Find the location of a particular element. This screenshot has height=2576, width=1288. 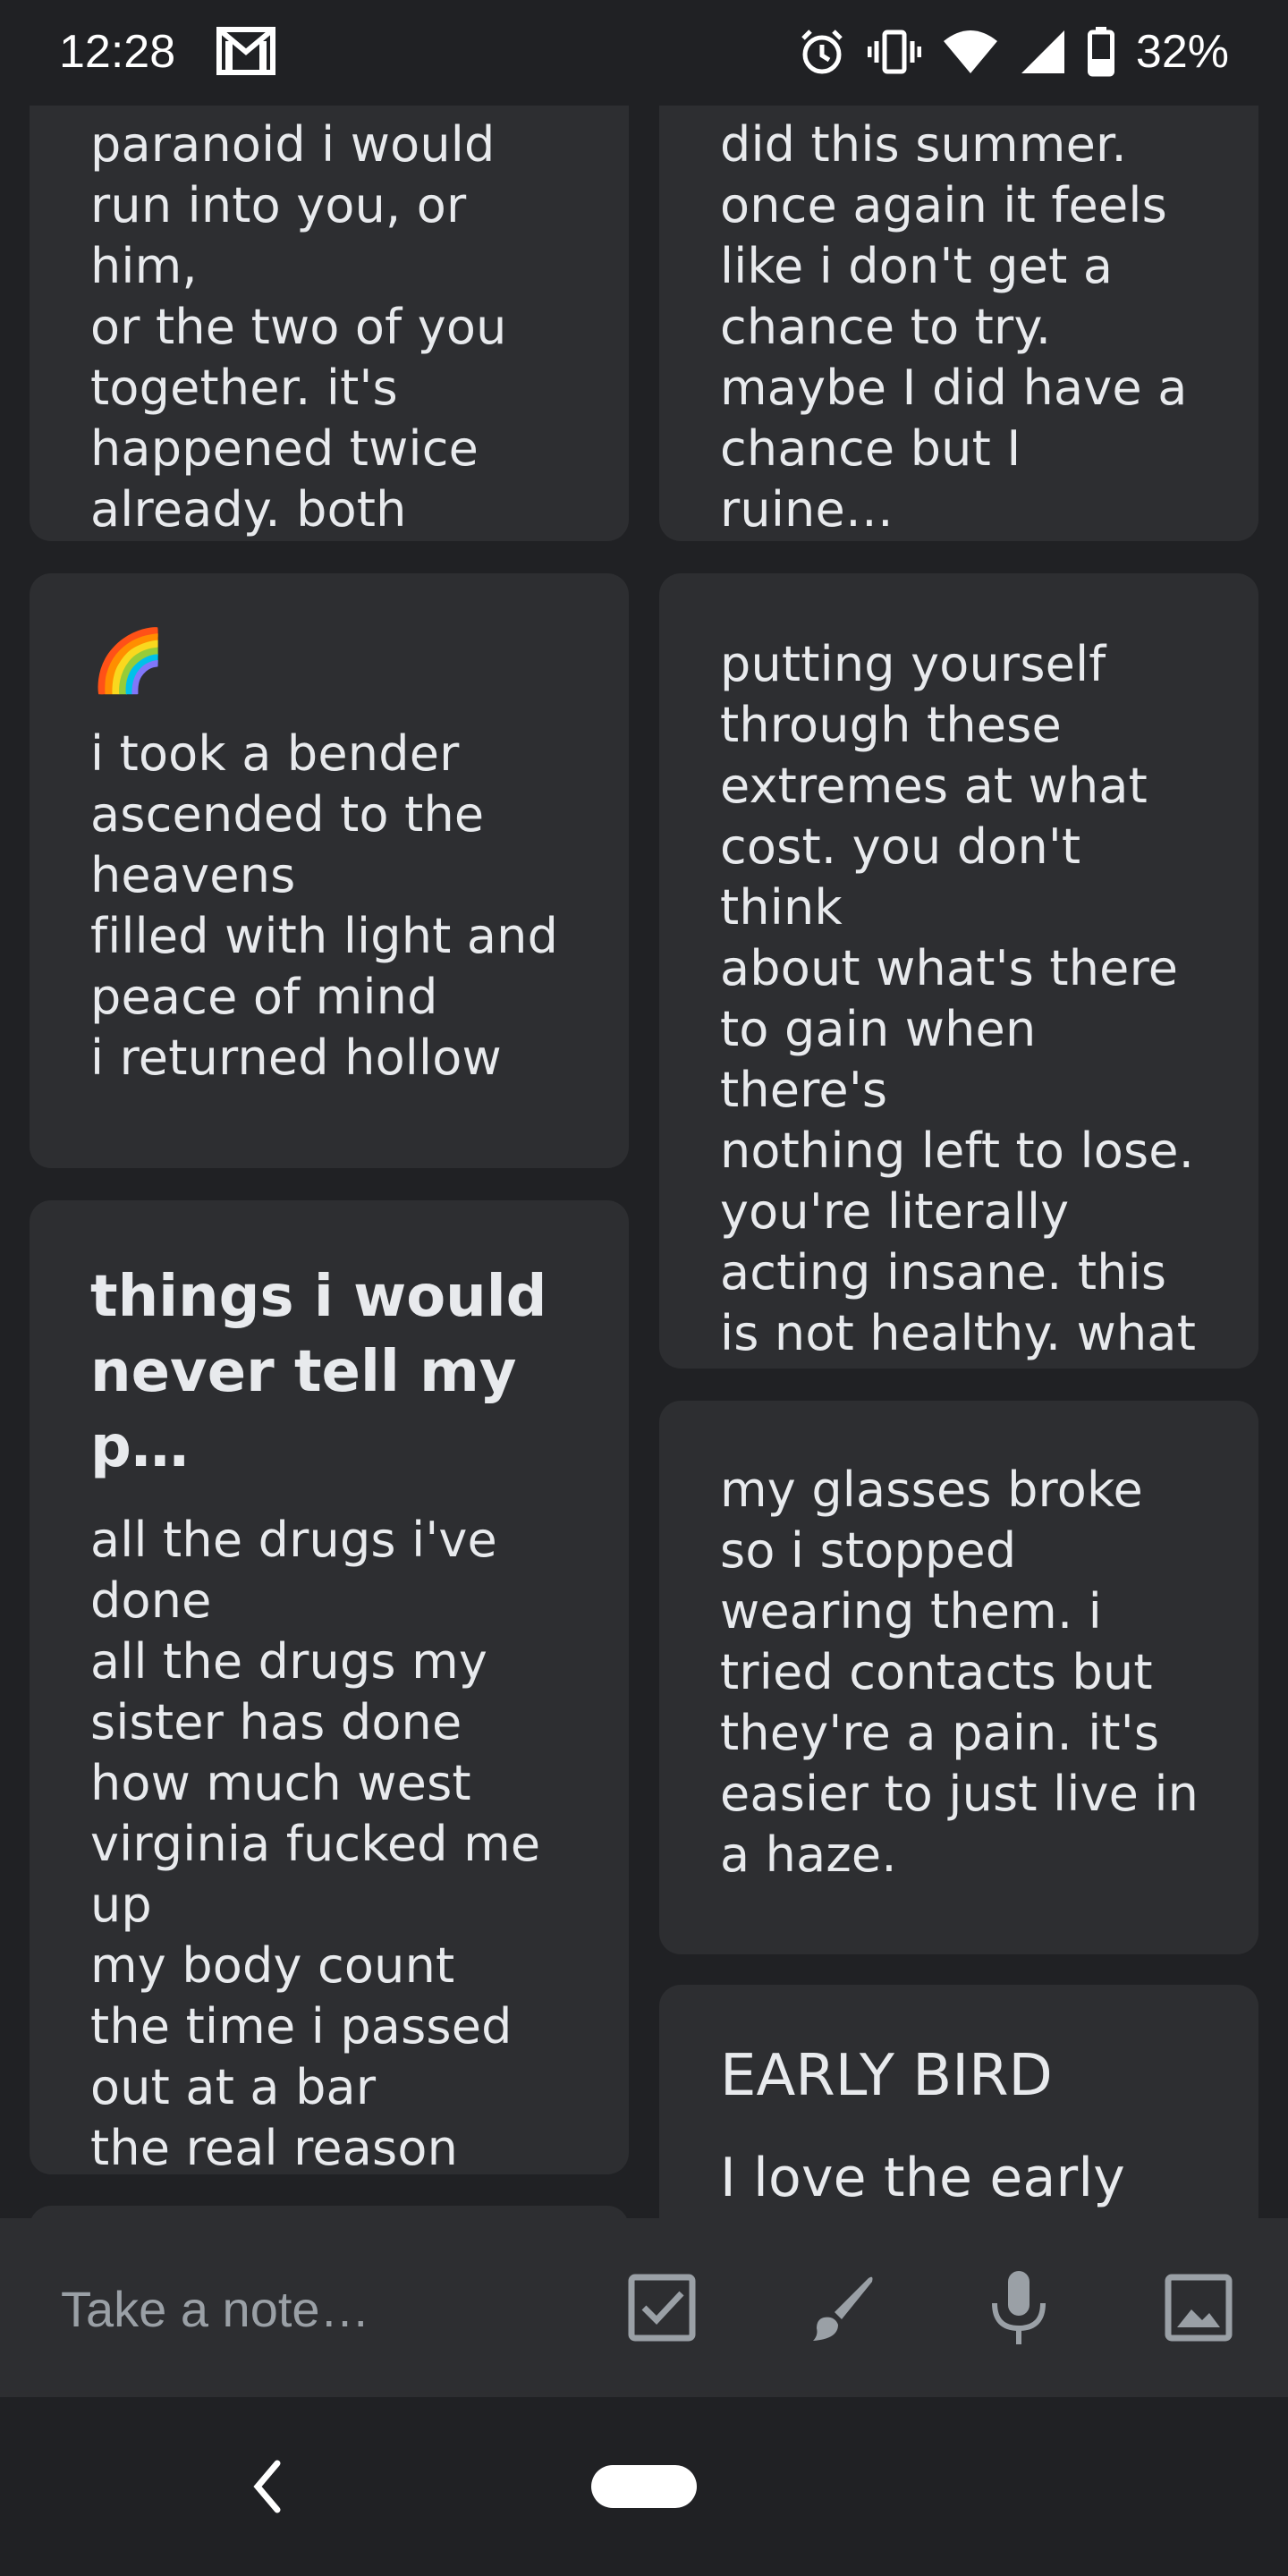

new-drawing-button is located at coordinates (839, 2308).